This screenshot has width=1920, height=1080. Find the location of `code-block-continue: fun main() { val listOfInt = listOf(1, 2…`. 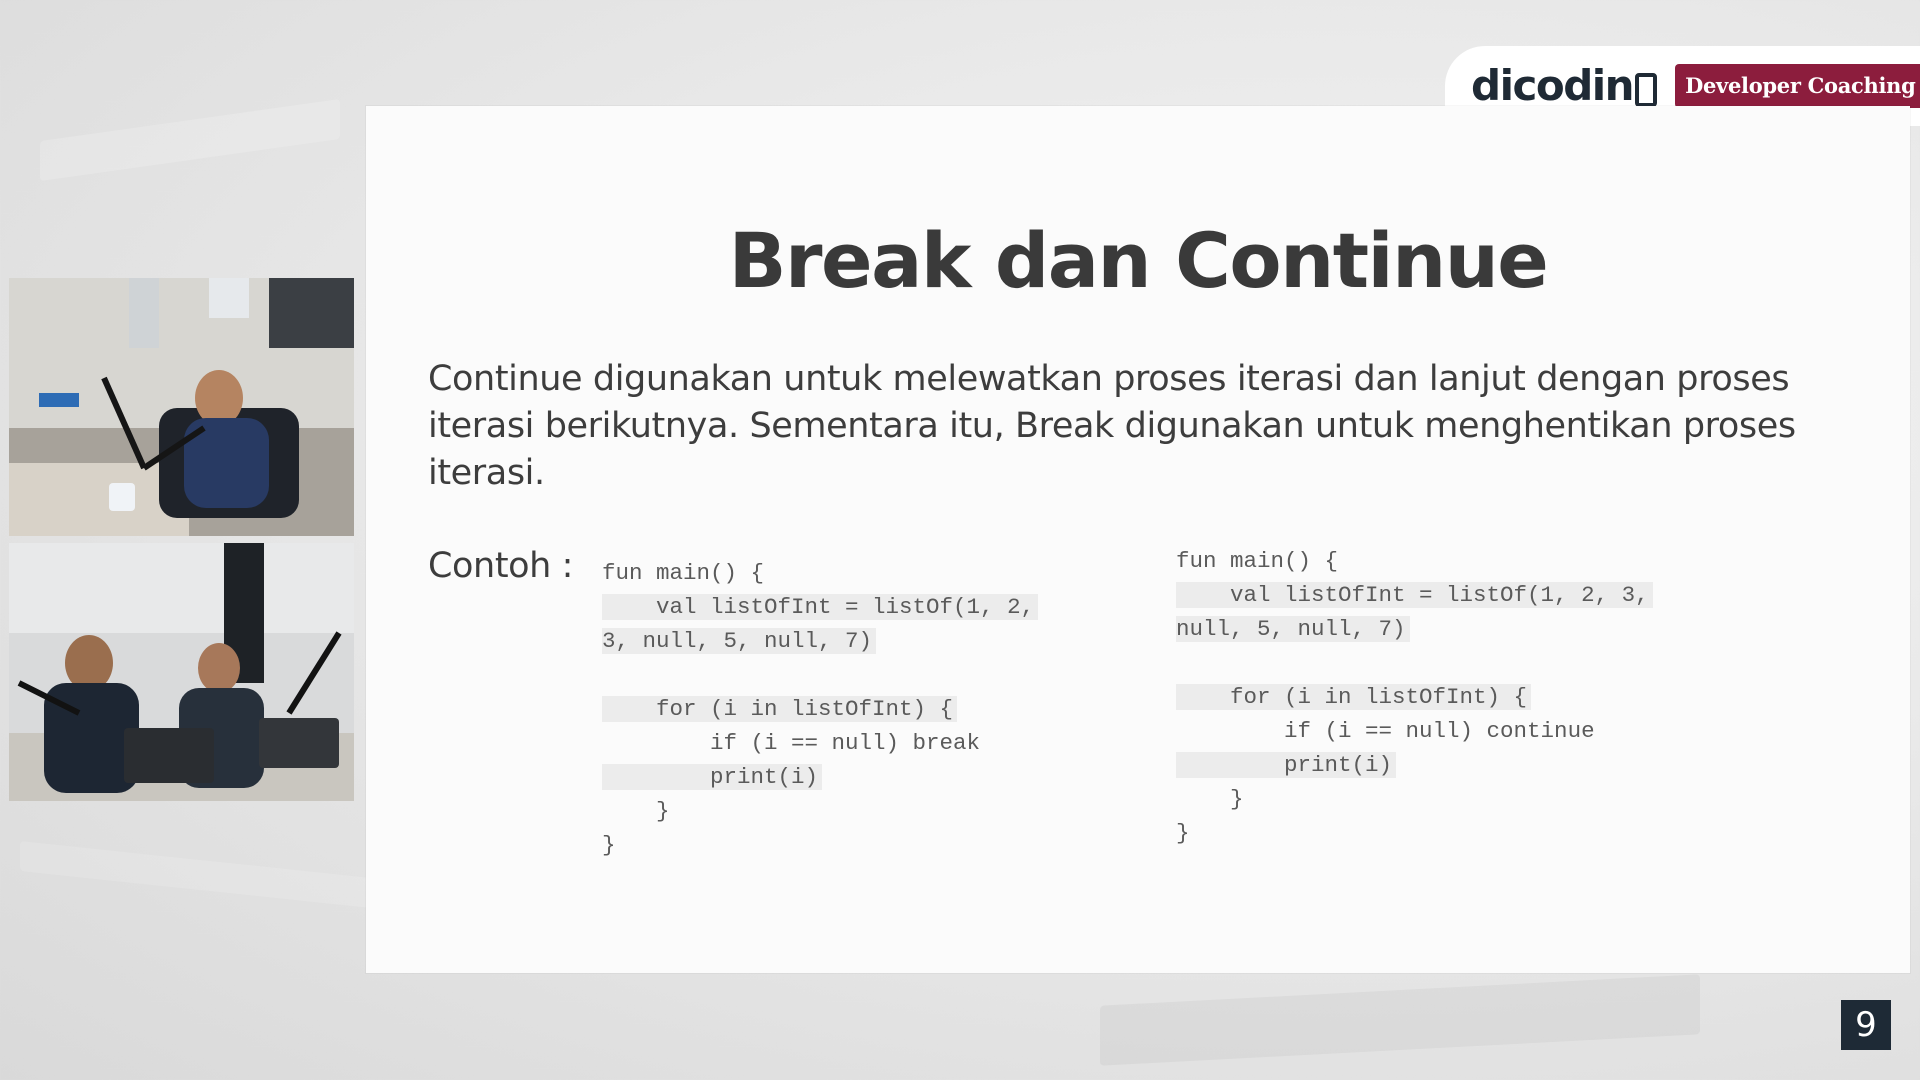

code-block-continue: fun main() { val listOfInt = listOf(1, 2… is located at coordinates (1414, 697).